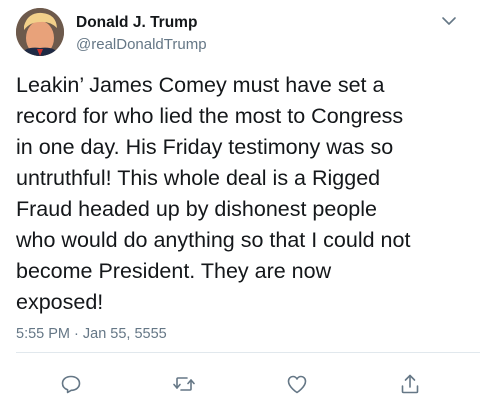 The width and height of the screenshot is (480, 410). What do you see at coordinates (71, 384) in the screenshot?
I see `reply-icon` at bounding box center [71, 384].